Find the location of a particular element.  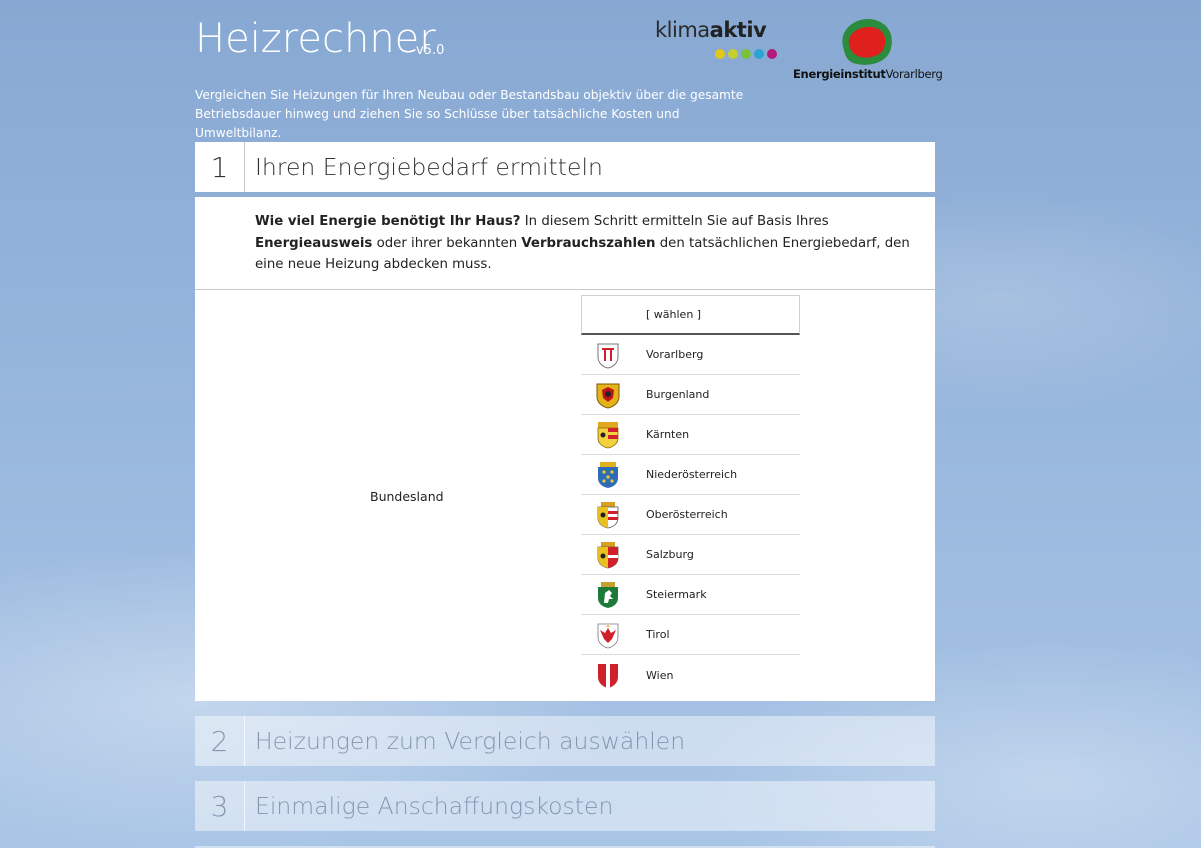

dropdown-option-salzburg: Salzburg is located at coordinates (690, 555).